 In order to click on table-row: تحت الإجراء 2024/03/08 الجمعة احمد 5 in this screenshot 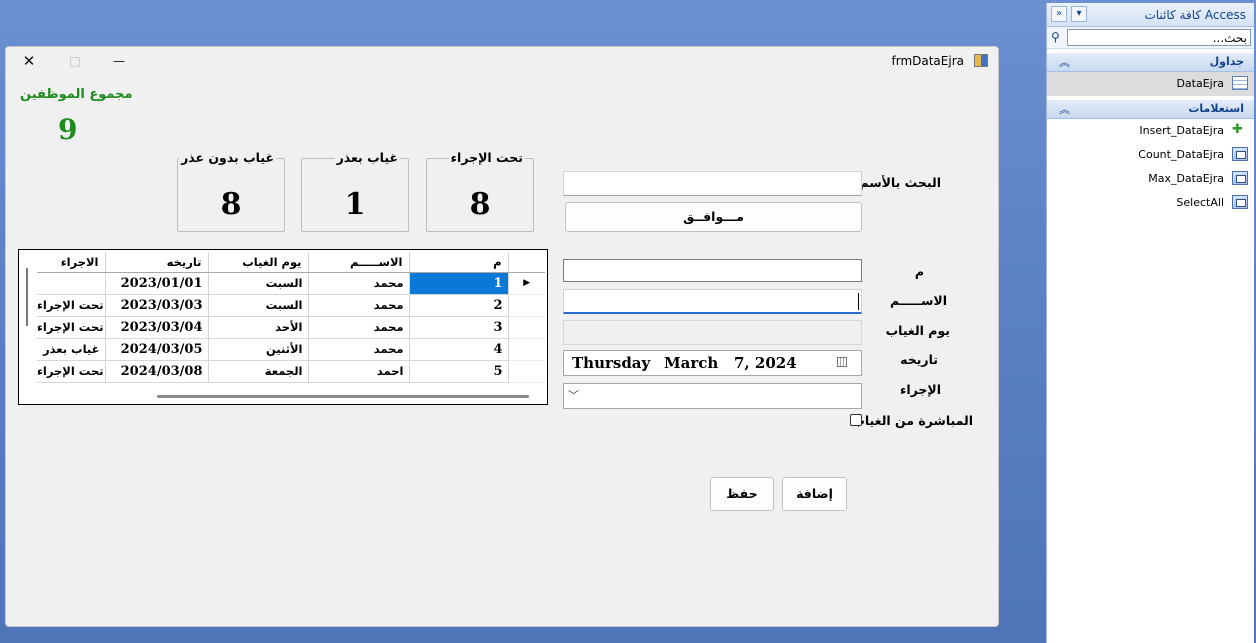, I will do `click(291, 371)`.